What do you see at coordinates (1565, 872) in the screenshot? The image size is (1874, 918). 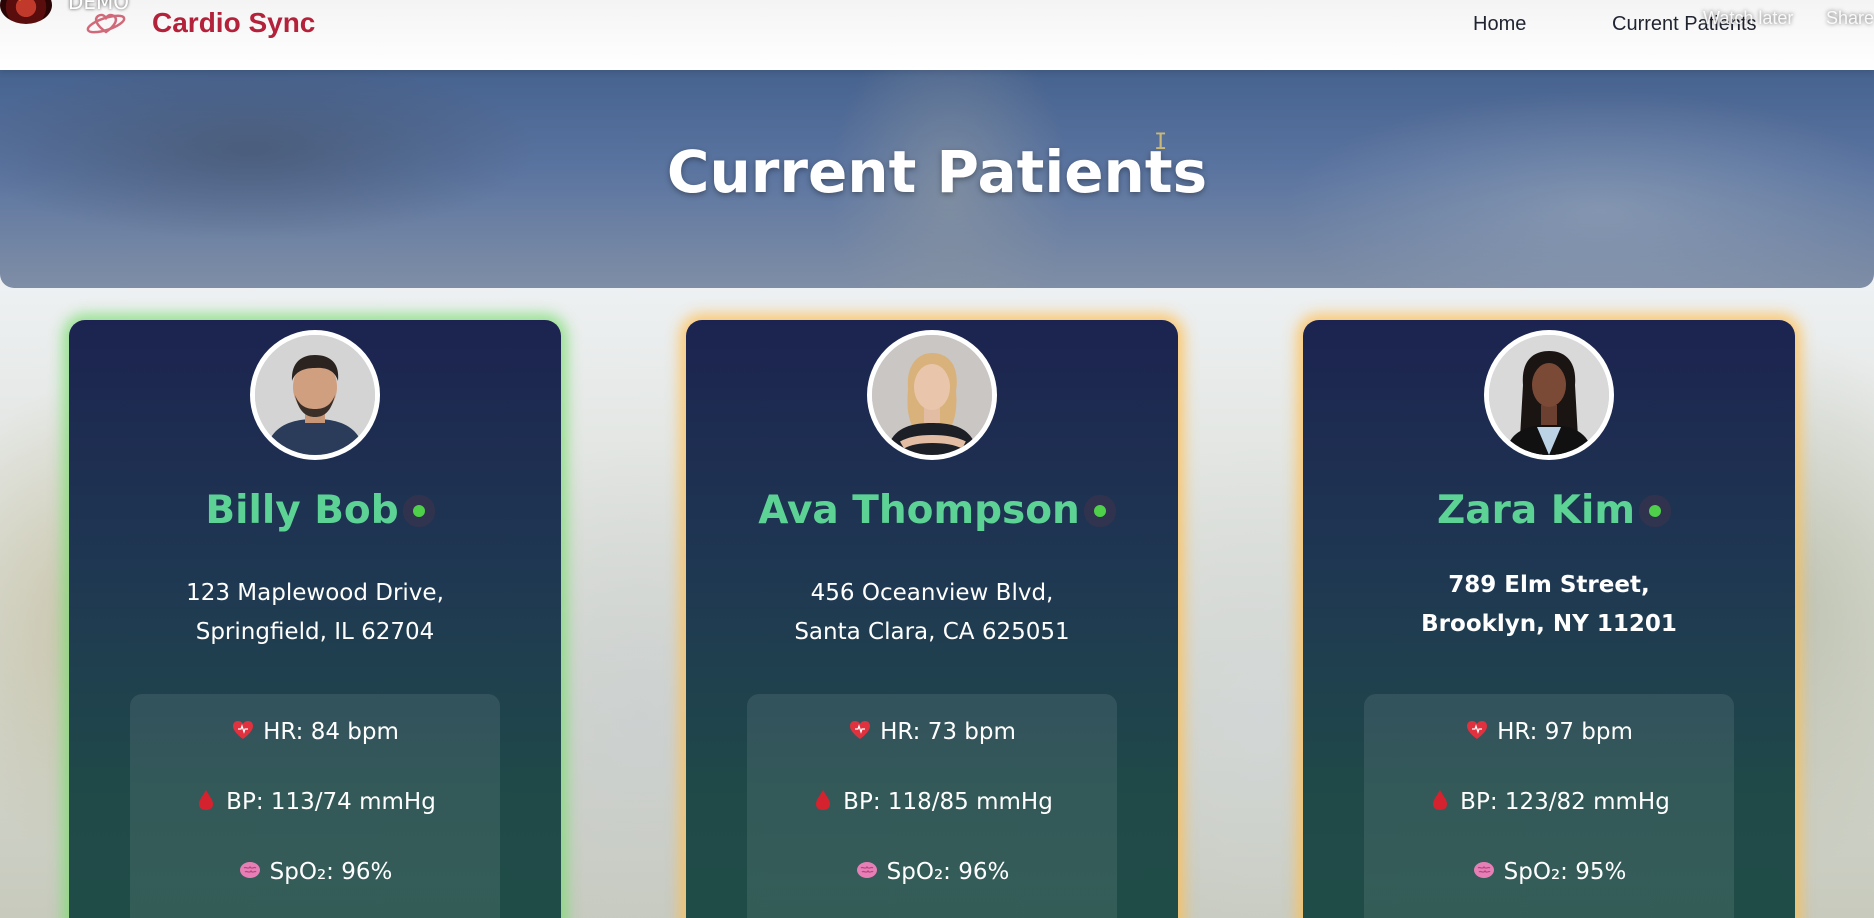 I see `oxygen-value: SpO₂: 95%` at bounding box center [1565, 872].